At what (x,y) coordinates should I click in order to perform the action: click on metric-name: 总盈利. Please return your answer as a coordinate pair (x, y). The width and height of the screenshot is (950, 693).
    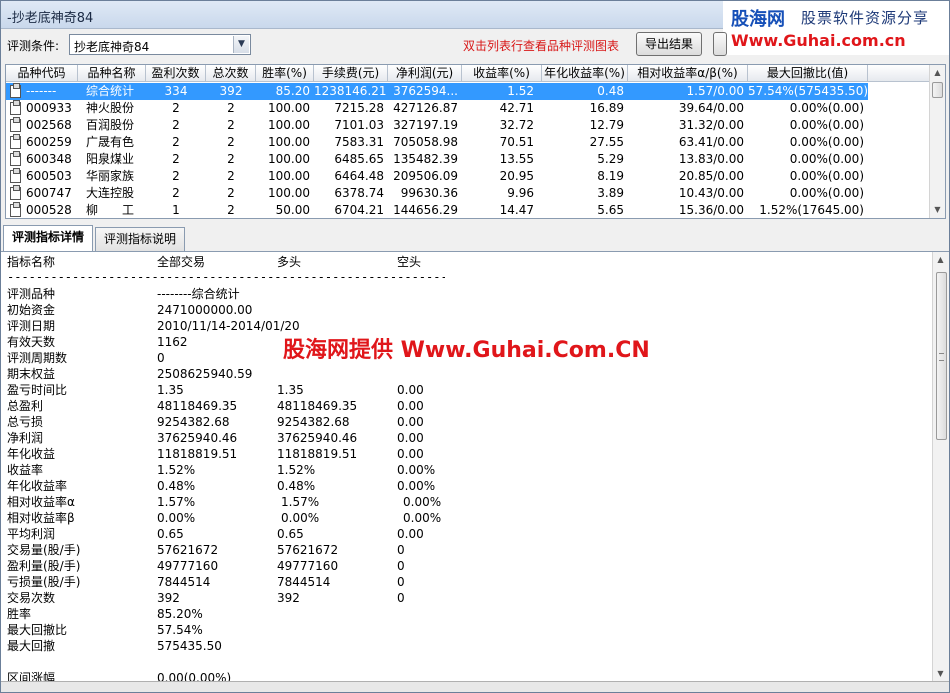
    Looking at the image, I should click on (25, 406).